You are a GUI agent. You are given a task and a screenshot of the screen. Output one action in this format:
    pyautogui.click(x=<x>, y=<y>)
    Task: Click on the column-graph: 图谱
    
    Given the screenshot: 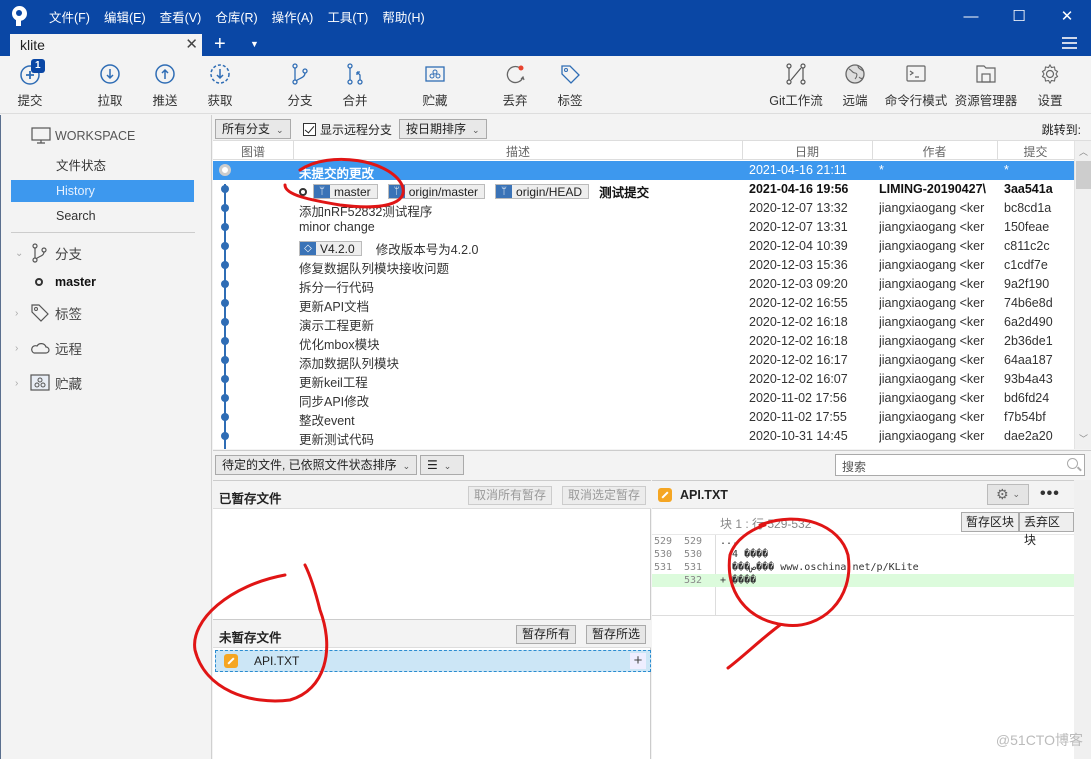 What is the action you would take?
    pyautogui.click(x=253, y=151)
    